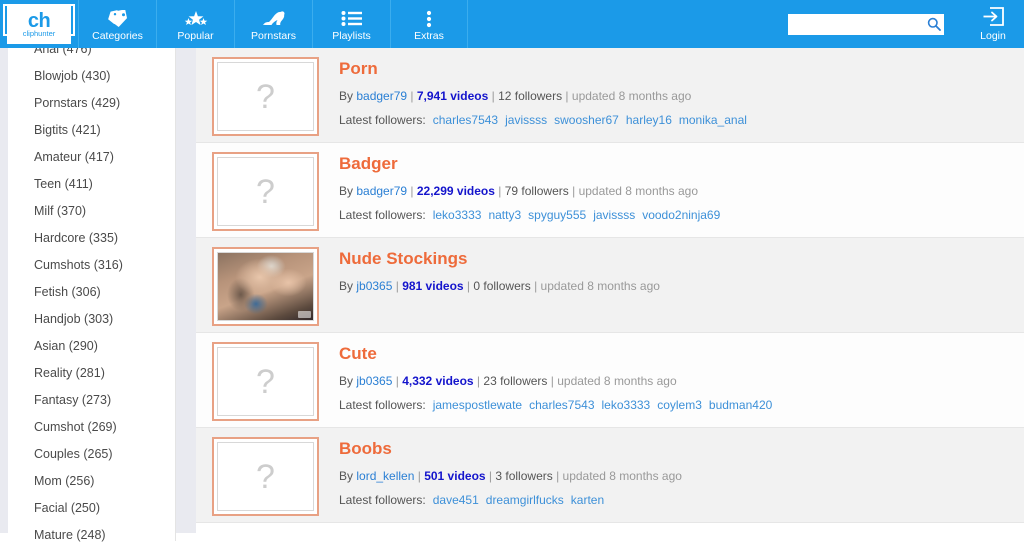  Describe the element at coordinates (456, 191) in the screenshot. I see `playlist-video-count-link: 22,299 videos` at that location.